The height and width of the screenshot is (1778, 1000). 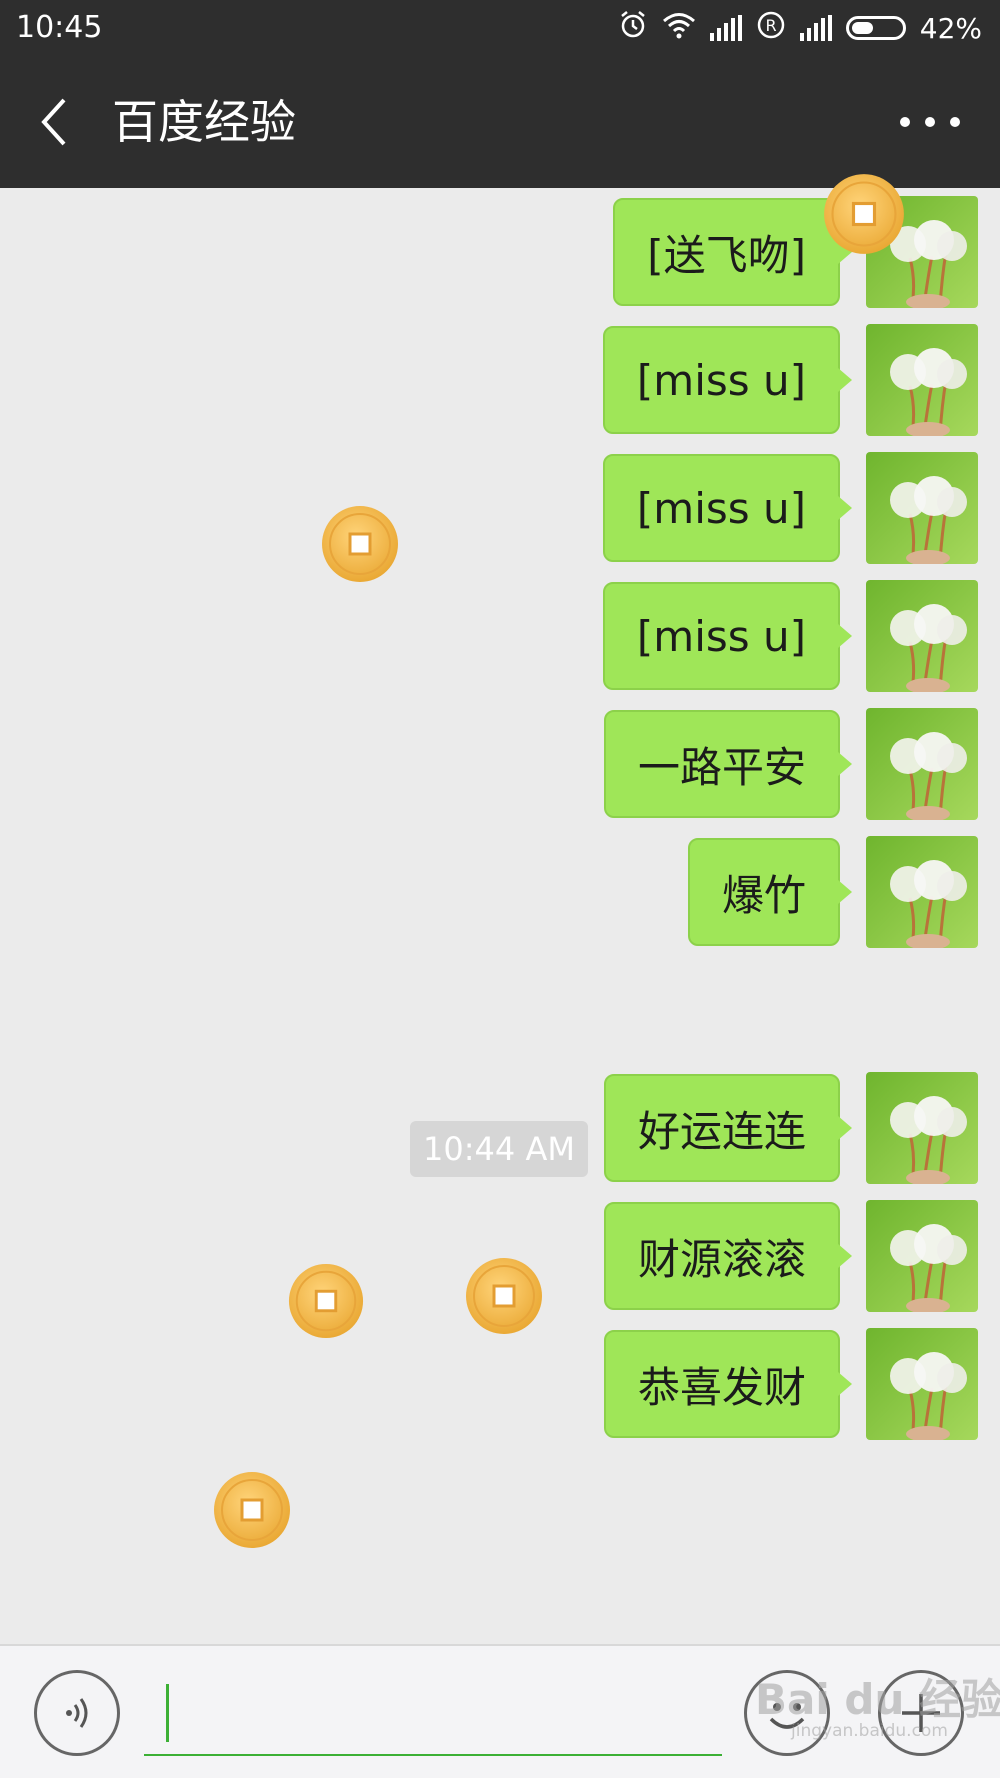 I want to click on svg-text: R, so click(x=770, y=25).